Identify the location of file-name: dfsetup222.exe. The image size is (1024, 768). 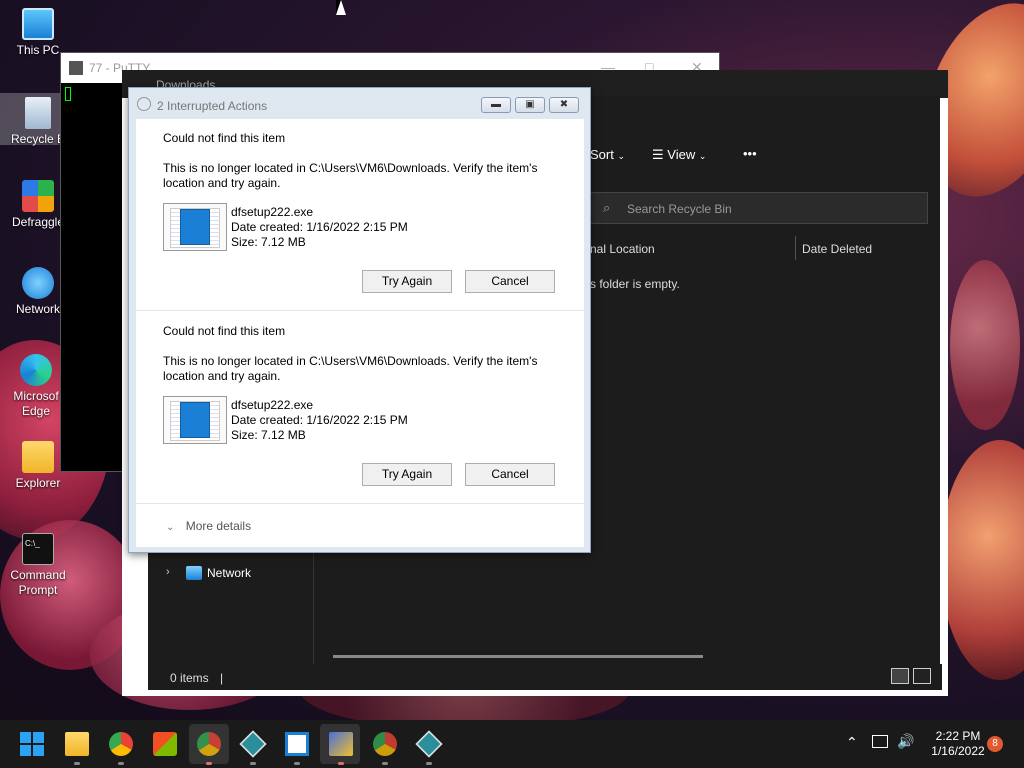
(272, 405).